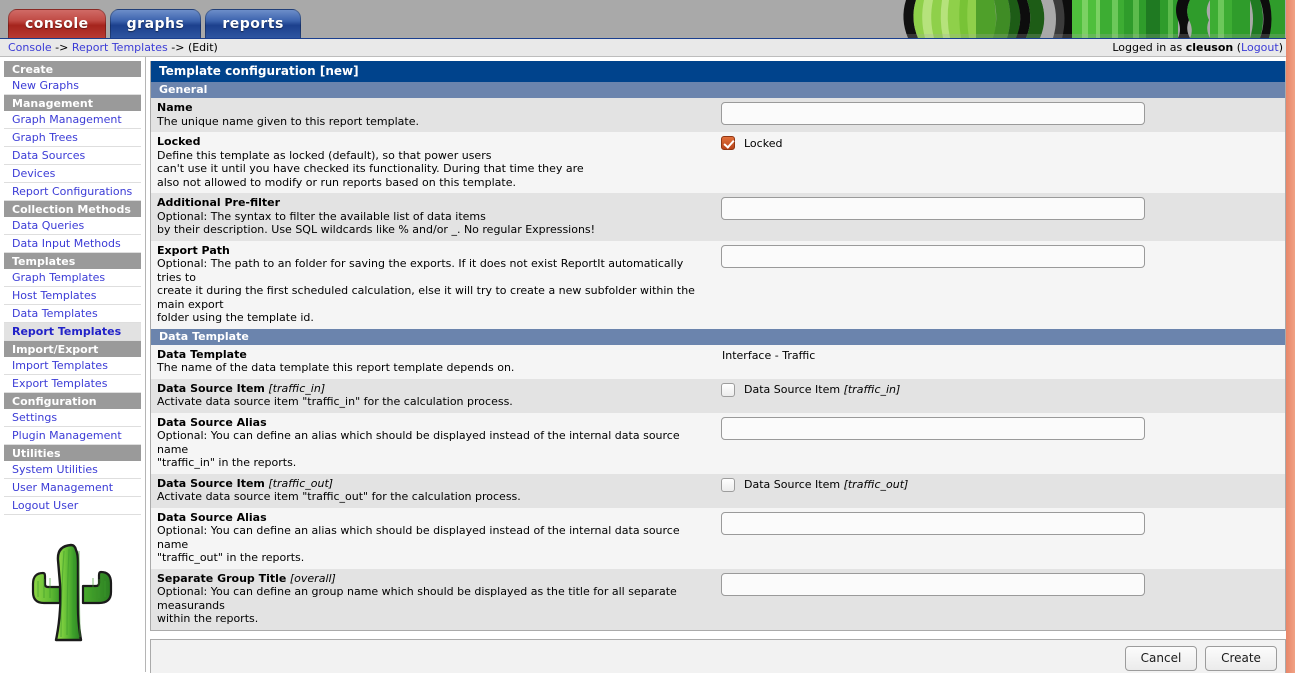 The image size is (1295, 673). I want to click on field-label-suffix: [traffic_out], so click(299, 483).